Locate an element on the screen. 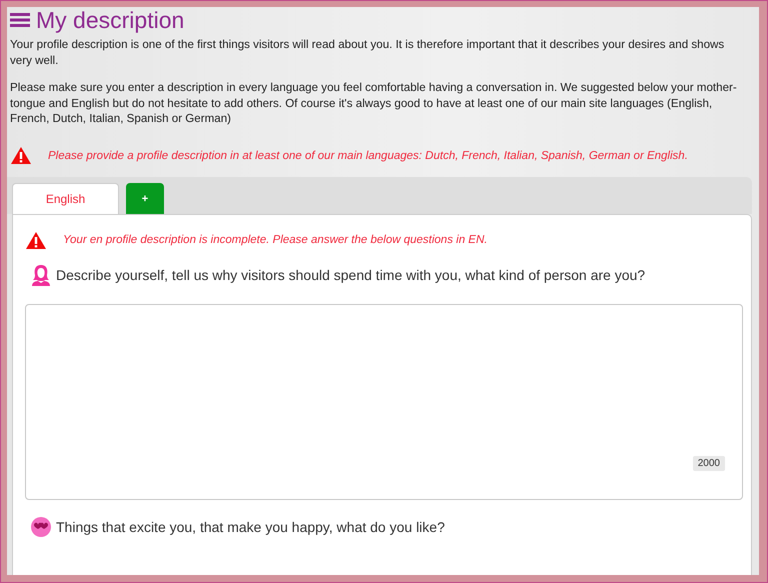  woman-icon is located at coordinates (41, 275).